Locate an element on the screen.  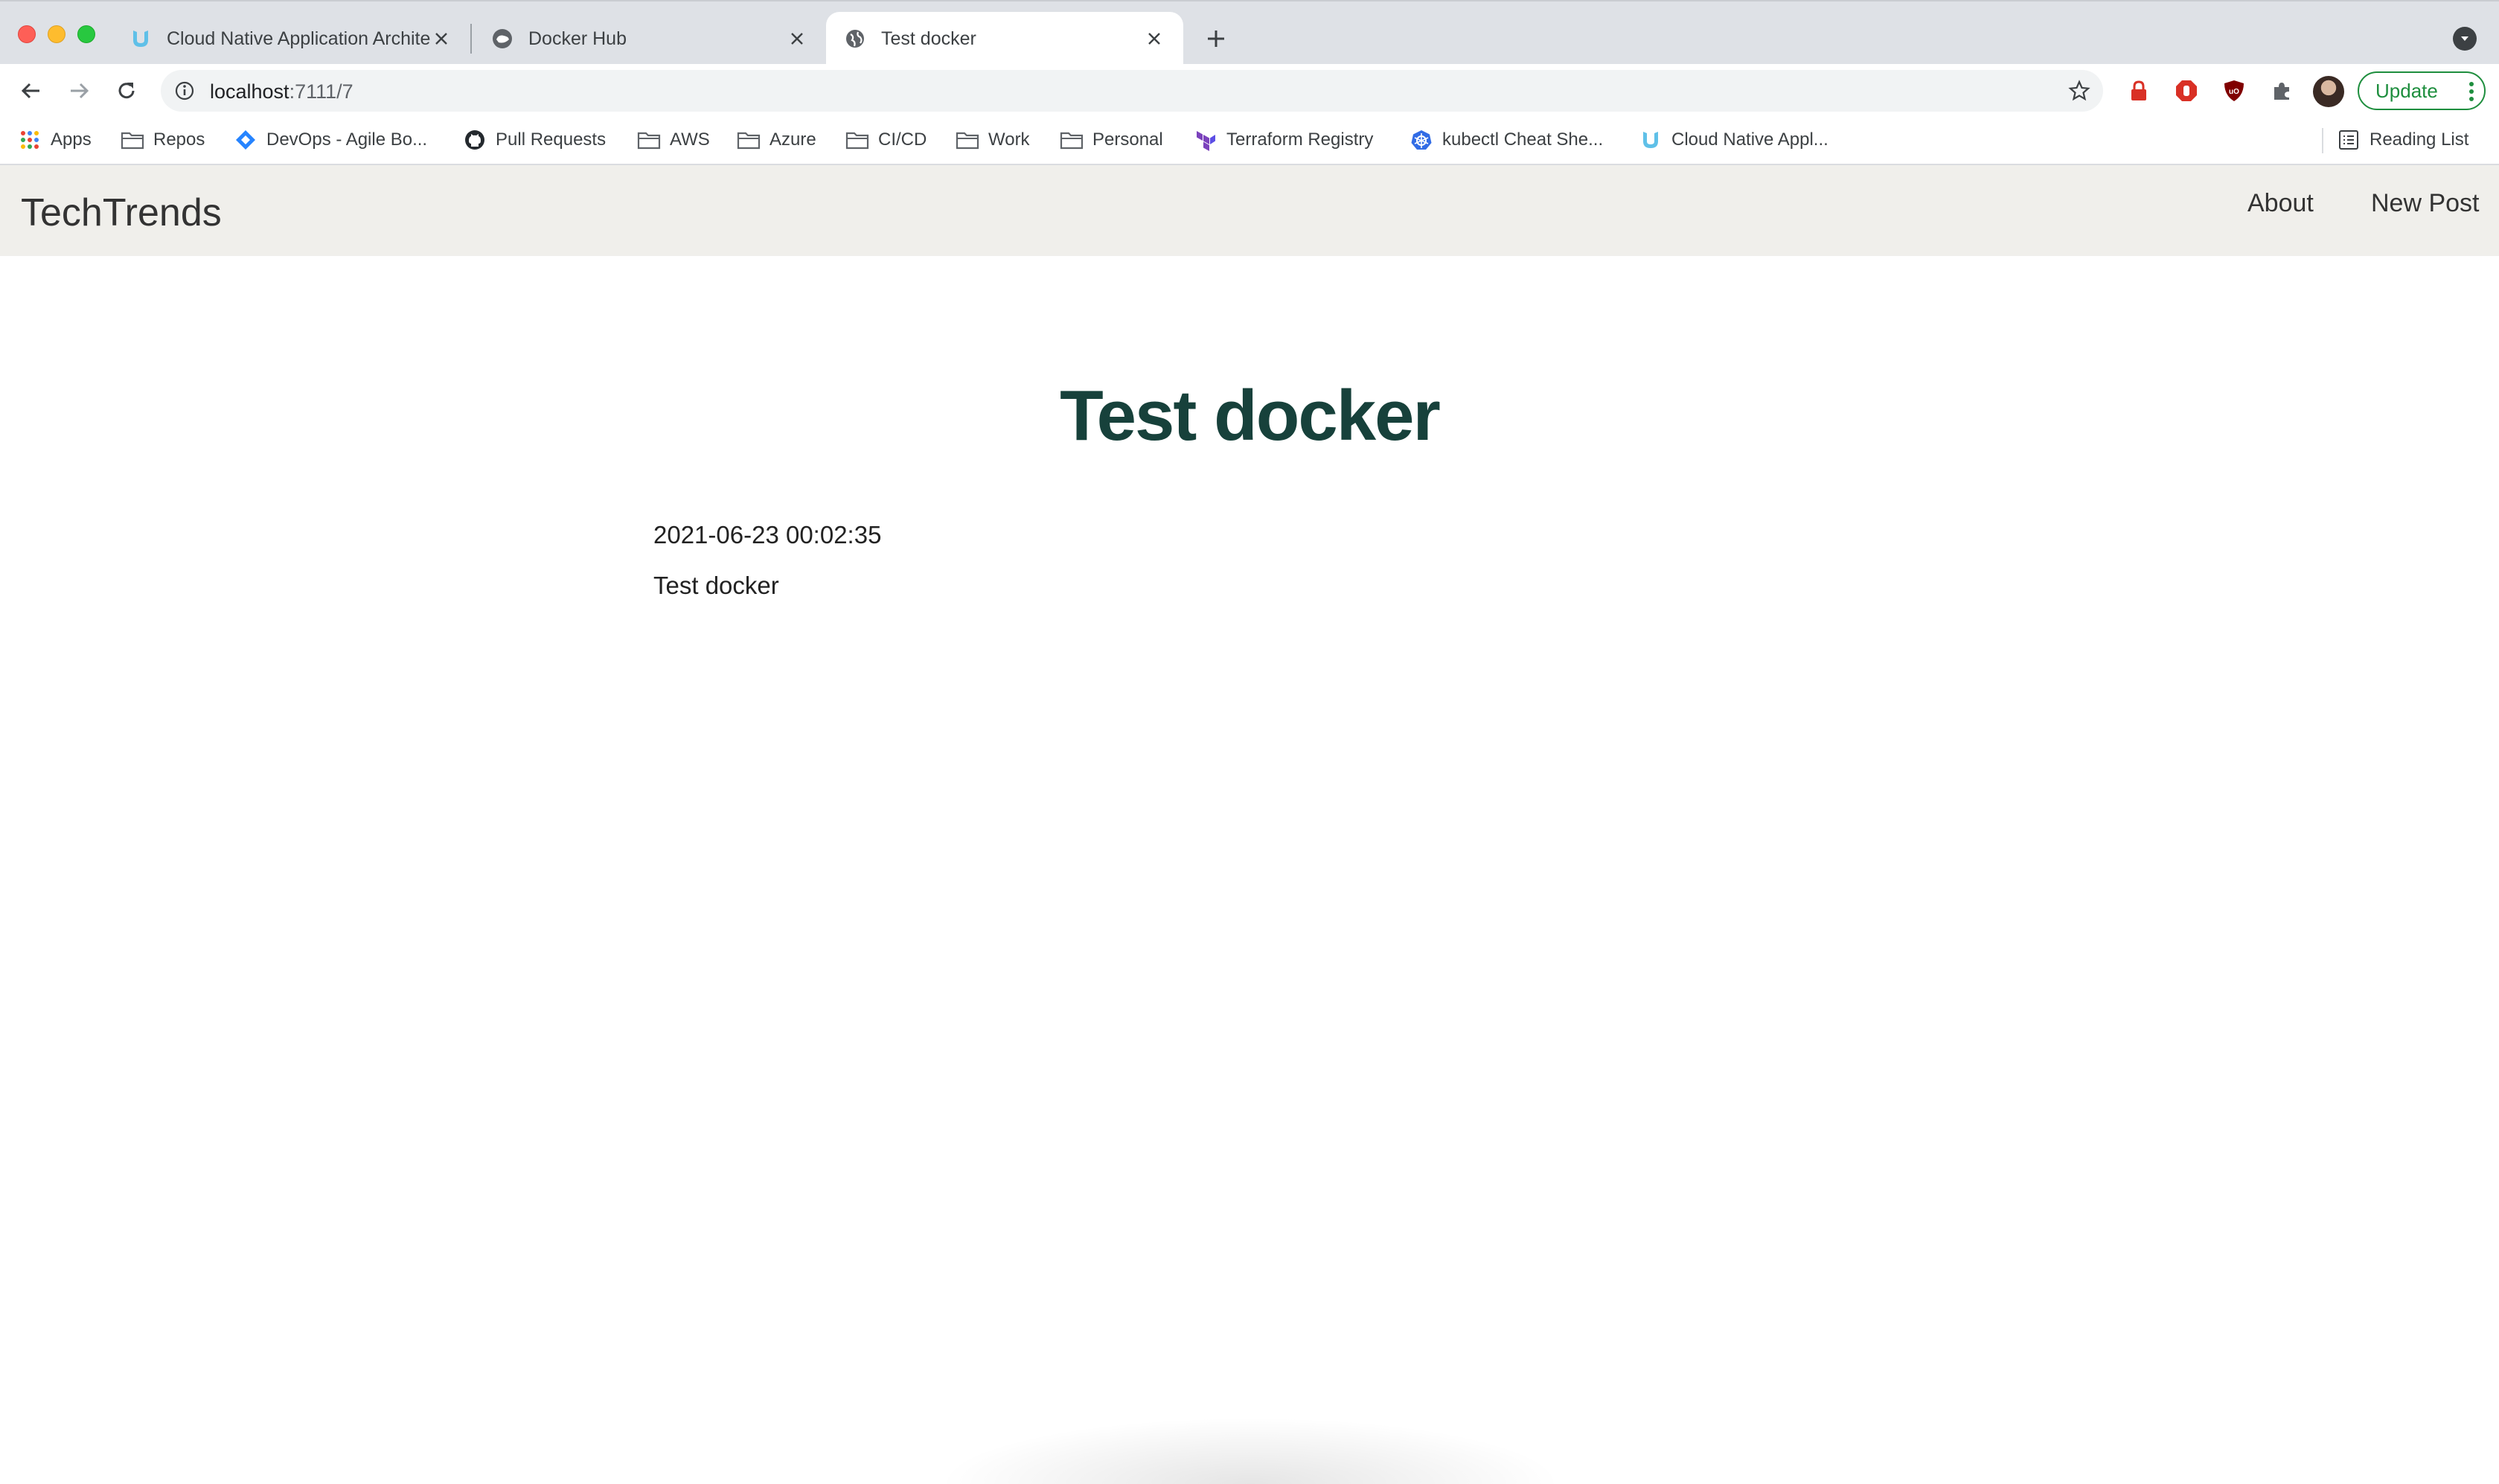
url-text: localhost:7111/7 is located at coordinates (281, 91).